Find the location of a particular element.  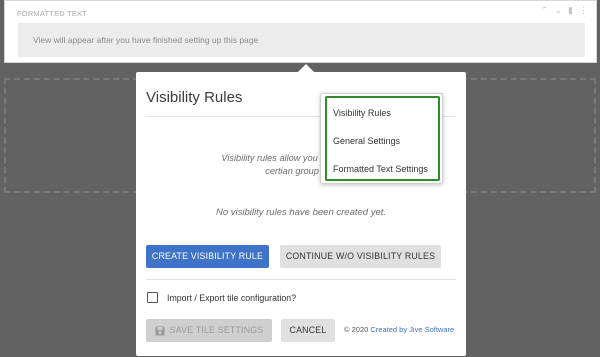

import-export-row: Import / Export tile configuration? is located at coordinates (221, 297).